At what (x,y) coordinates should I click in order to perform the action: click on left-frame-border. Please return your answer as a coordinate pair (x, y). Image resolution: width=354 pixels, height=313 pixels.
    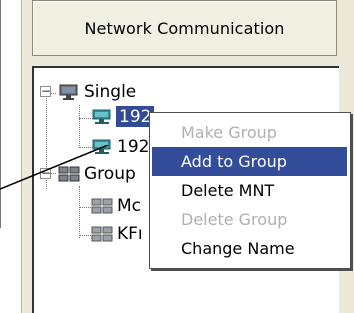
    Looking at the image, I should click on (0, 114).